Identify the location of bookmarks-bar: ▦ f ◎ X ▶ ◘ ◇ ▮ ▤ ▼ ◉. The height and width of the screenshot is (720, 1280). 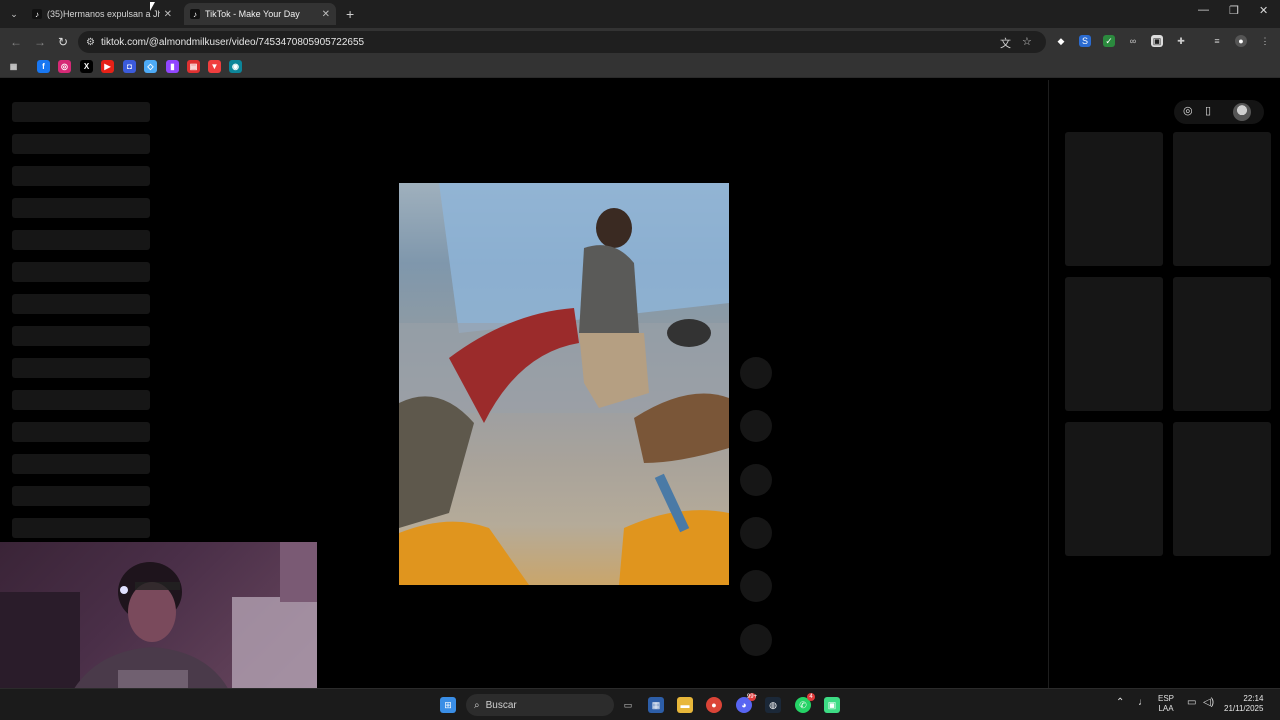
(640, 67).